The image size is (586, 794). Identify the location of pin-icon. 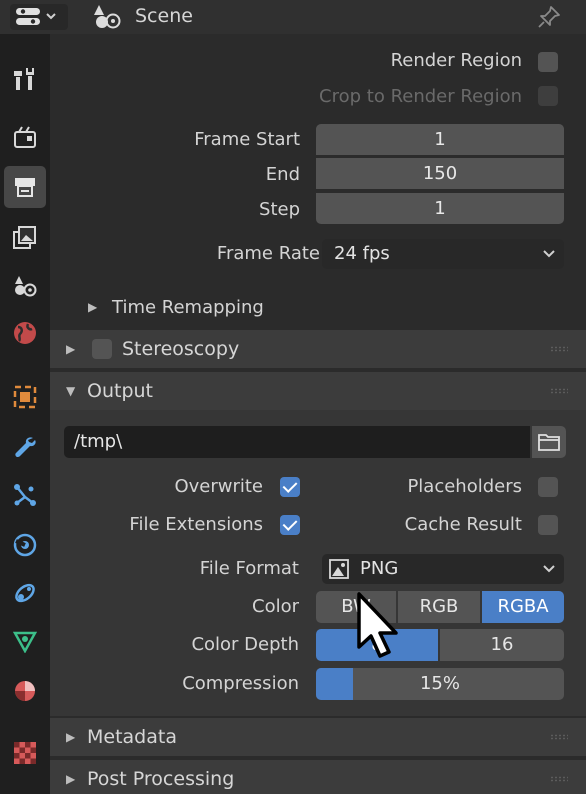
(549, 17).